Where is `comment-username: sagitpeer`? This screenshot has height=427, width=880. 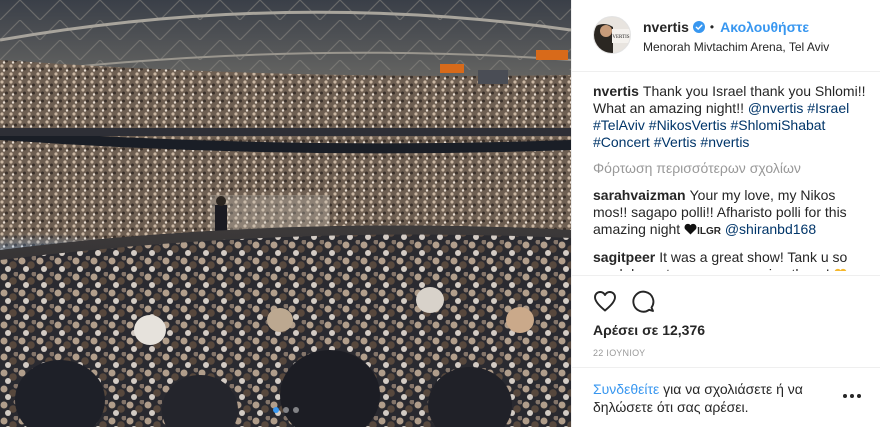
comment-username: sagitpeer is located at coordinates (624, 257).